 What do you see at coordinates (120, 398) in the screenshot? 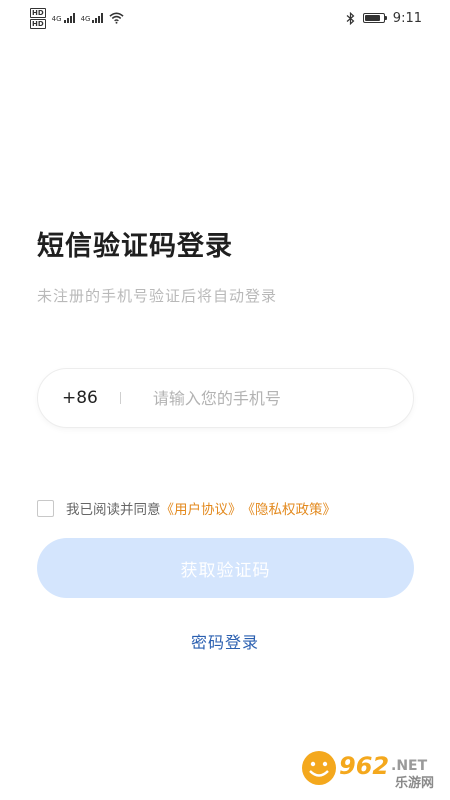
I see `input-divider` at bounding box center [120, 398].